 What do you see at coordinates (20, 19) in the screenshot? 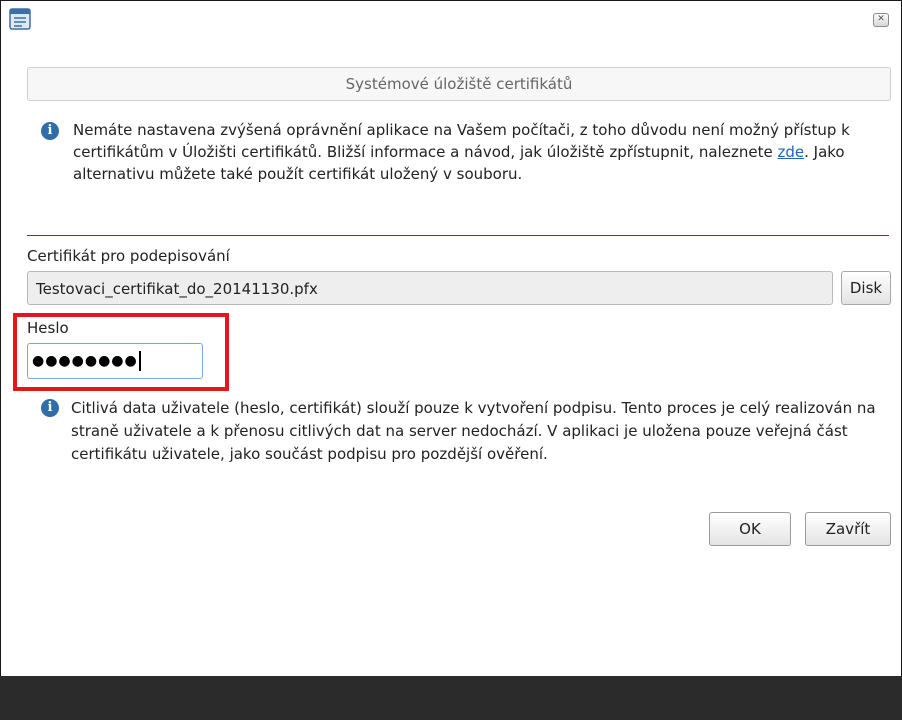
I see `window-icon` at bounding box center [20, 19].